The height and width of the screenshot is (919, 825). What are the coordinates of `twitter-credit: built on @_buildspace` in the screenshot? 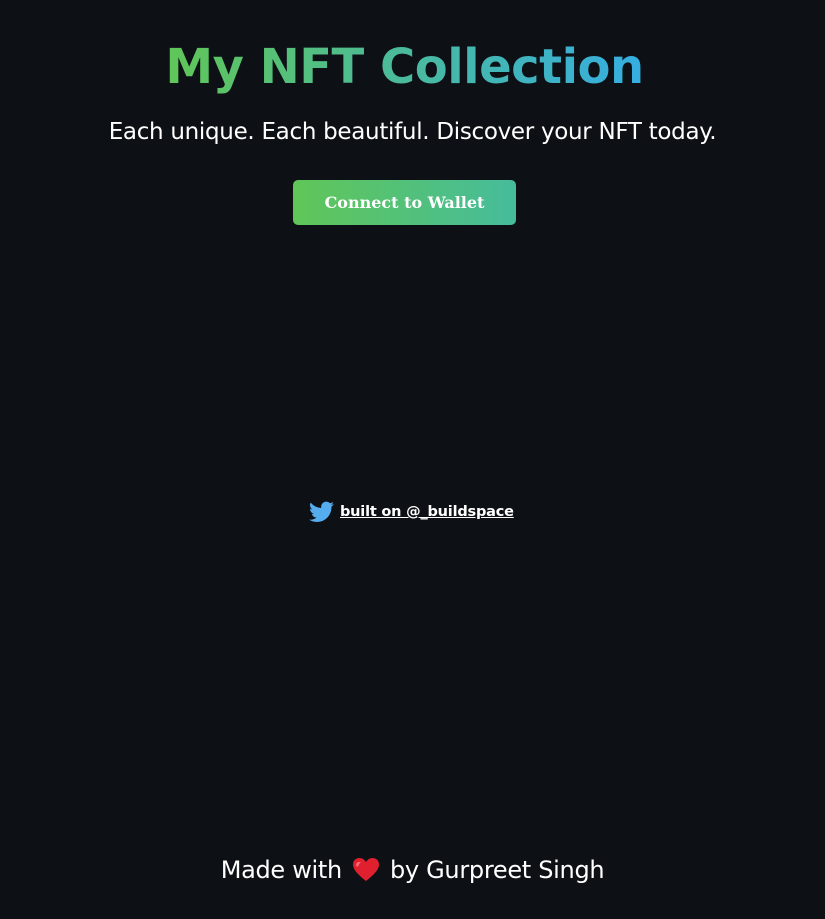 It's located at (411, 512).